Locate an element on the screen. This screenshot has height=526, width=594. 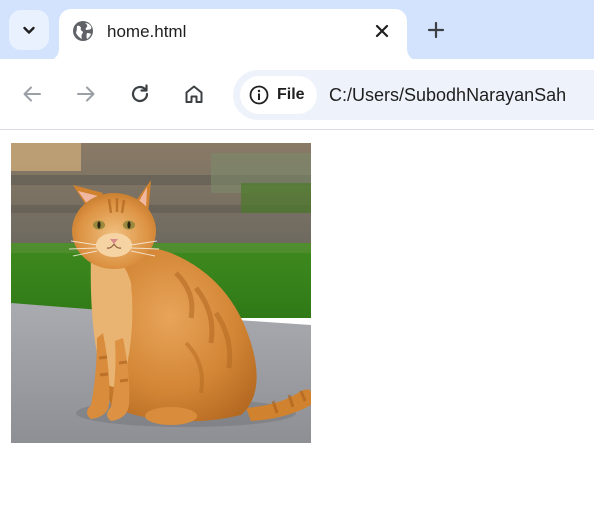
reload-button is located at coordinates (140, 94).